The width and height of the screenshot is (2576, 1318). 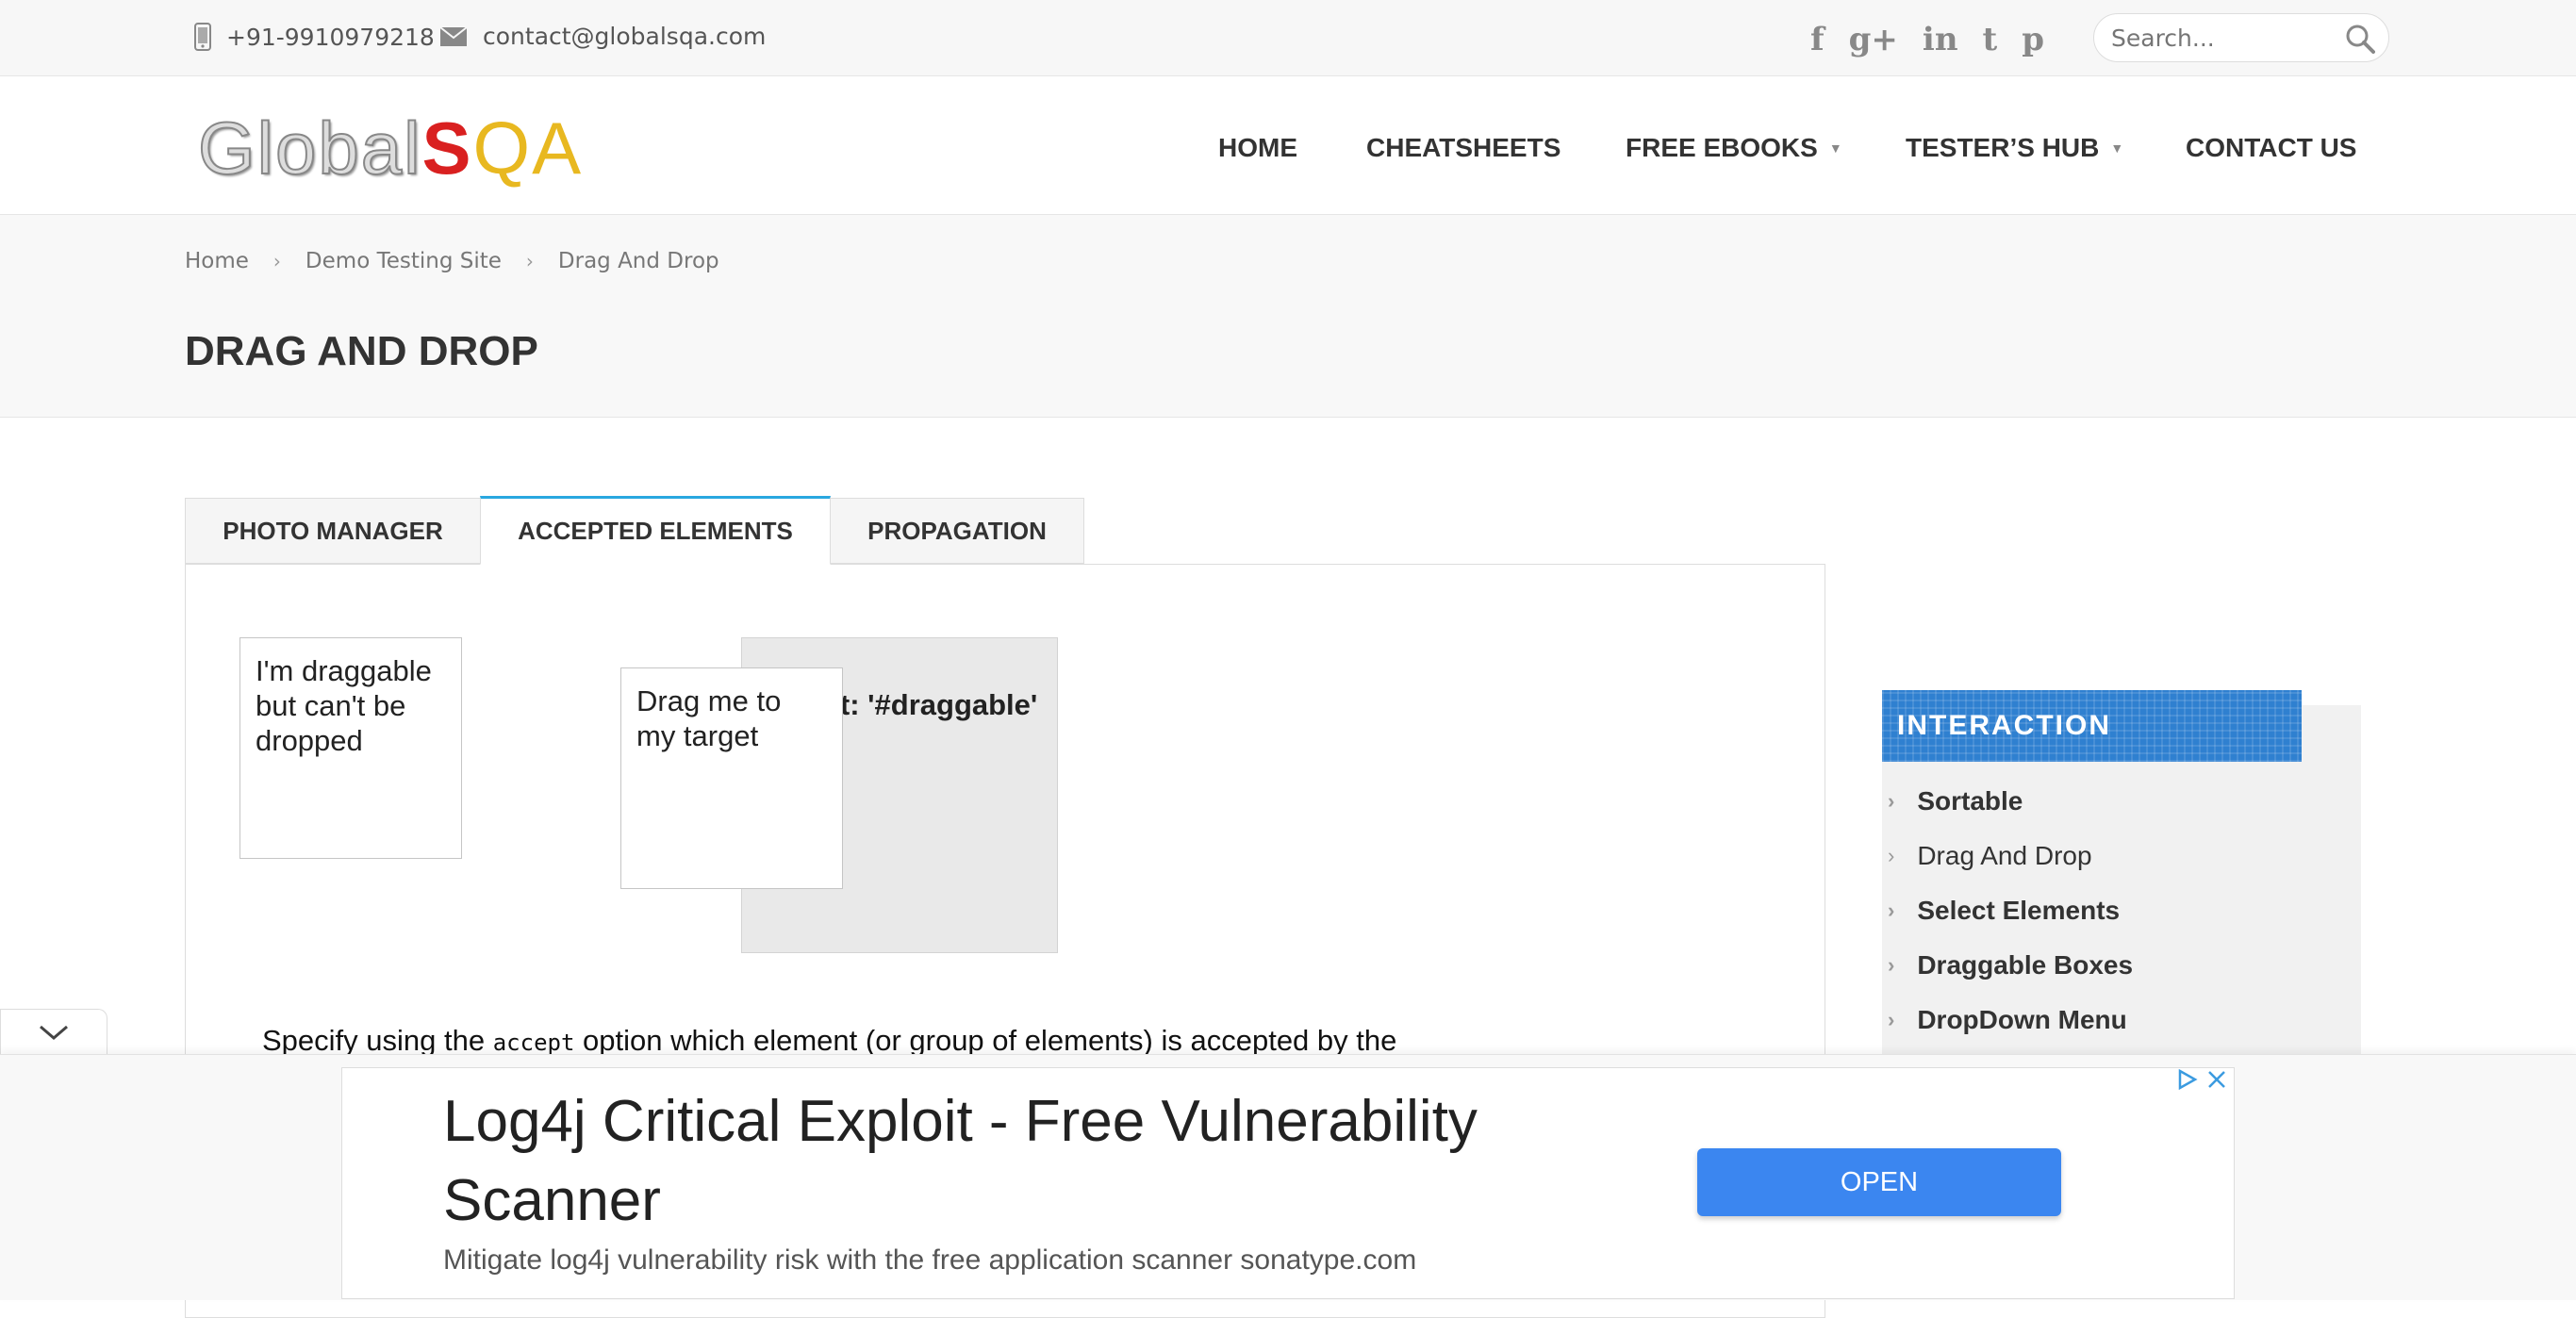 What do you see at coordinates (2004, 855) in the screenshot?
I see `sidebar-item-label: Drag And Drop` at bounding box center [2004, 855].